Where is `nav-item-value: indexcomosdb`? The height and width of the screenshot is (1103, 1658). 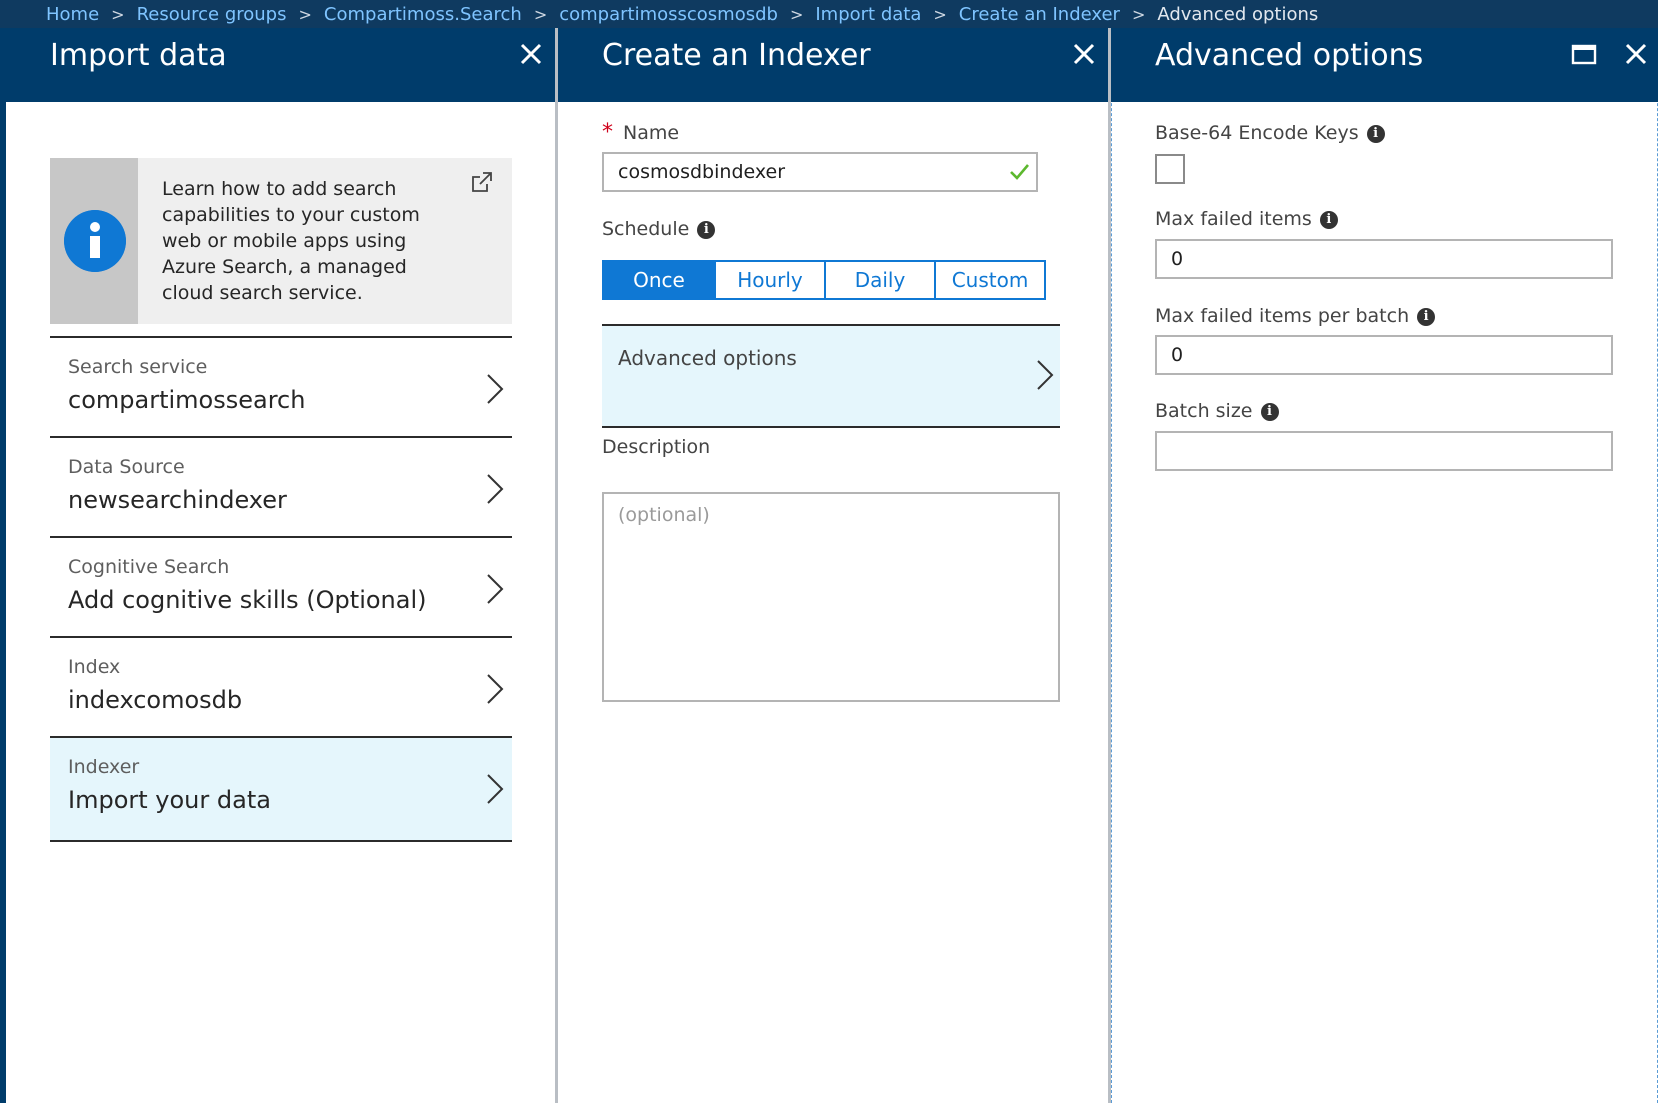
nav-item-value: indexcomosdb is located at coordinates (155, 700).